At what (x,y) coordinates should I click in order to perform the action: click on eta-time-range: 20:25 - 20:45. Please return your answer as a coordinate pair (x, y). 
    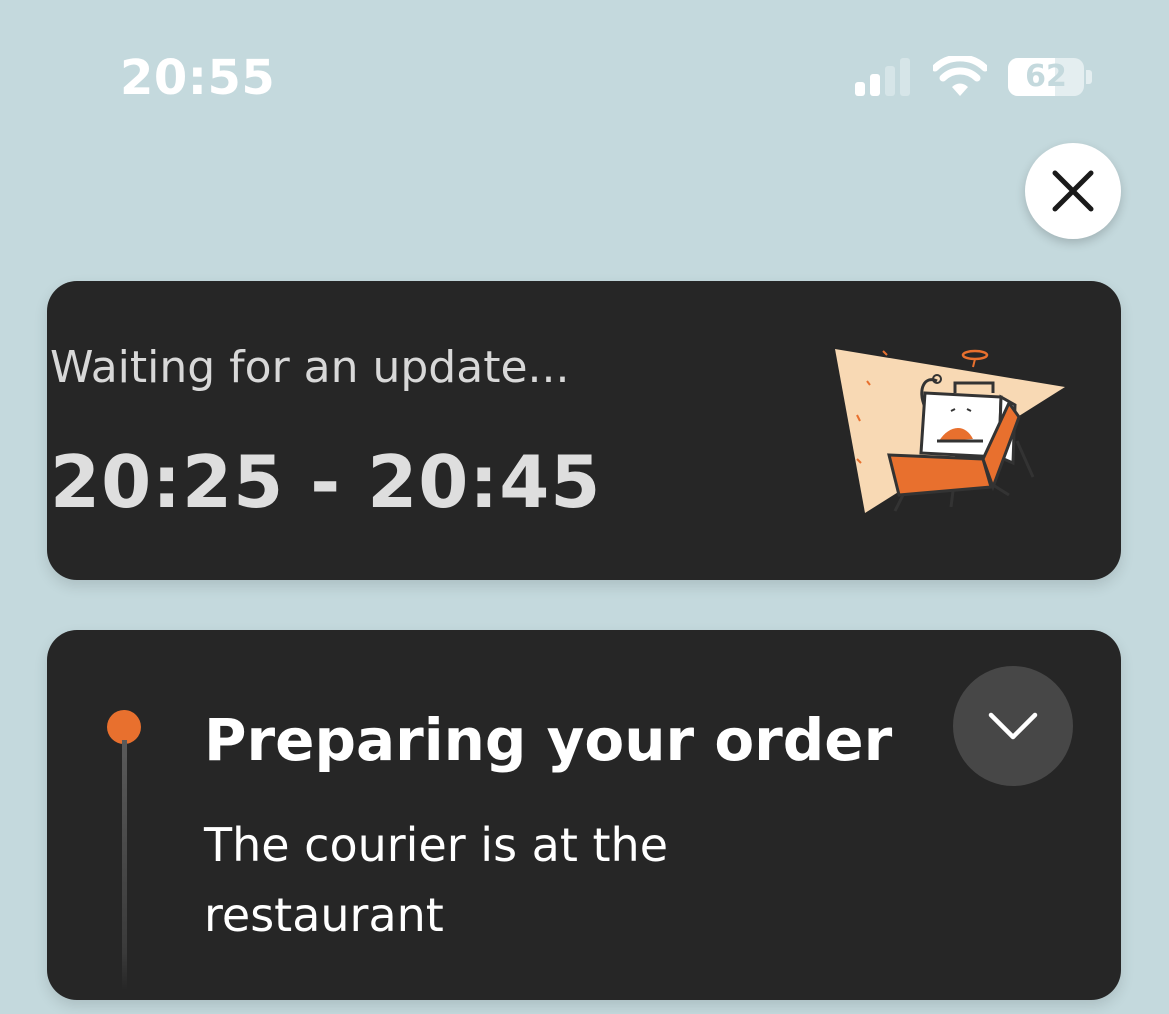
    Looking at the image, I should click on (326, 482).